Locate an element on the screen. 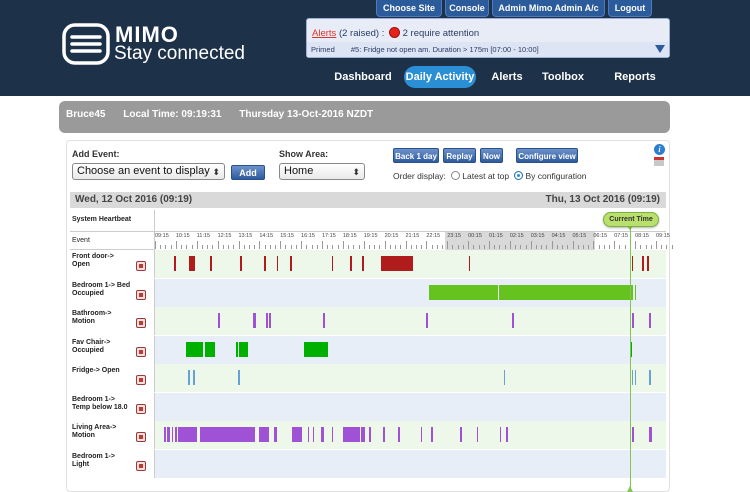 This screenshot has height=492, width=750. nav-reports: Reports is located at coordinates (635, 77).